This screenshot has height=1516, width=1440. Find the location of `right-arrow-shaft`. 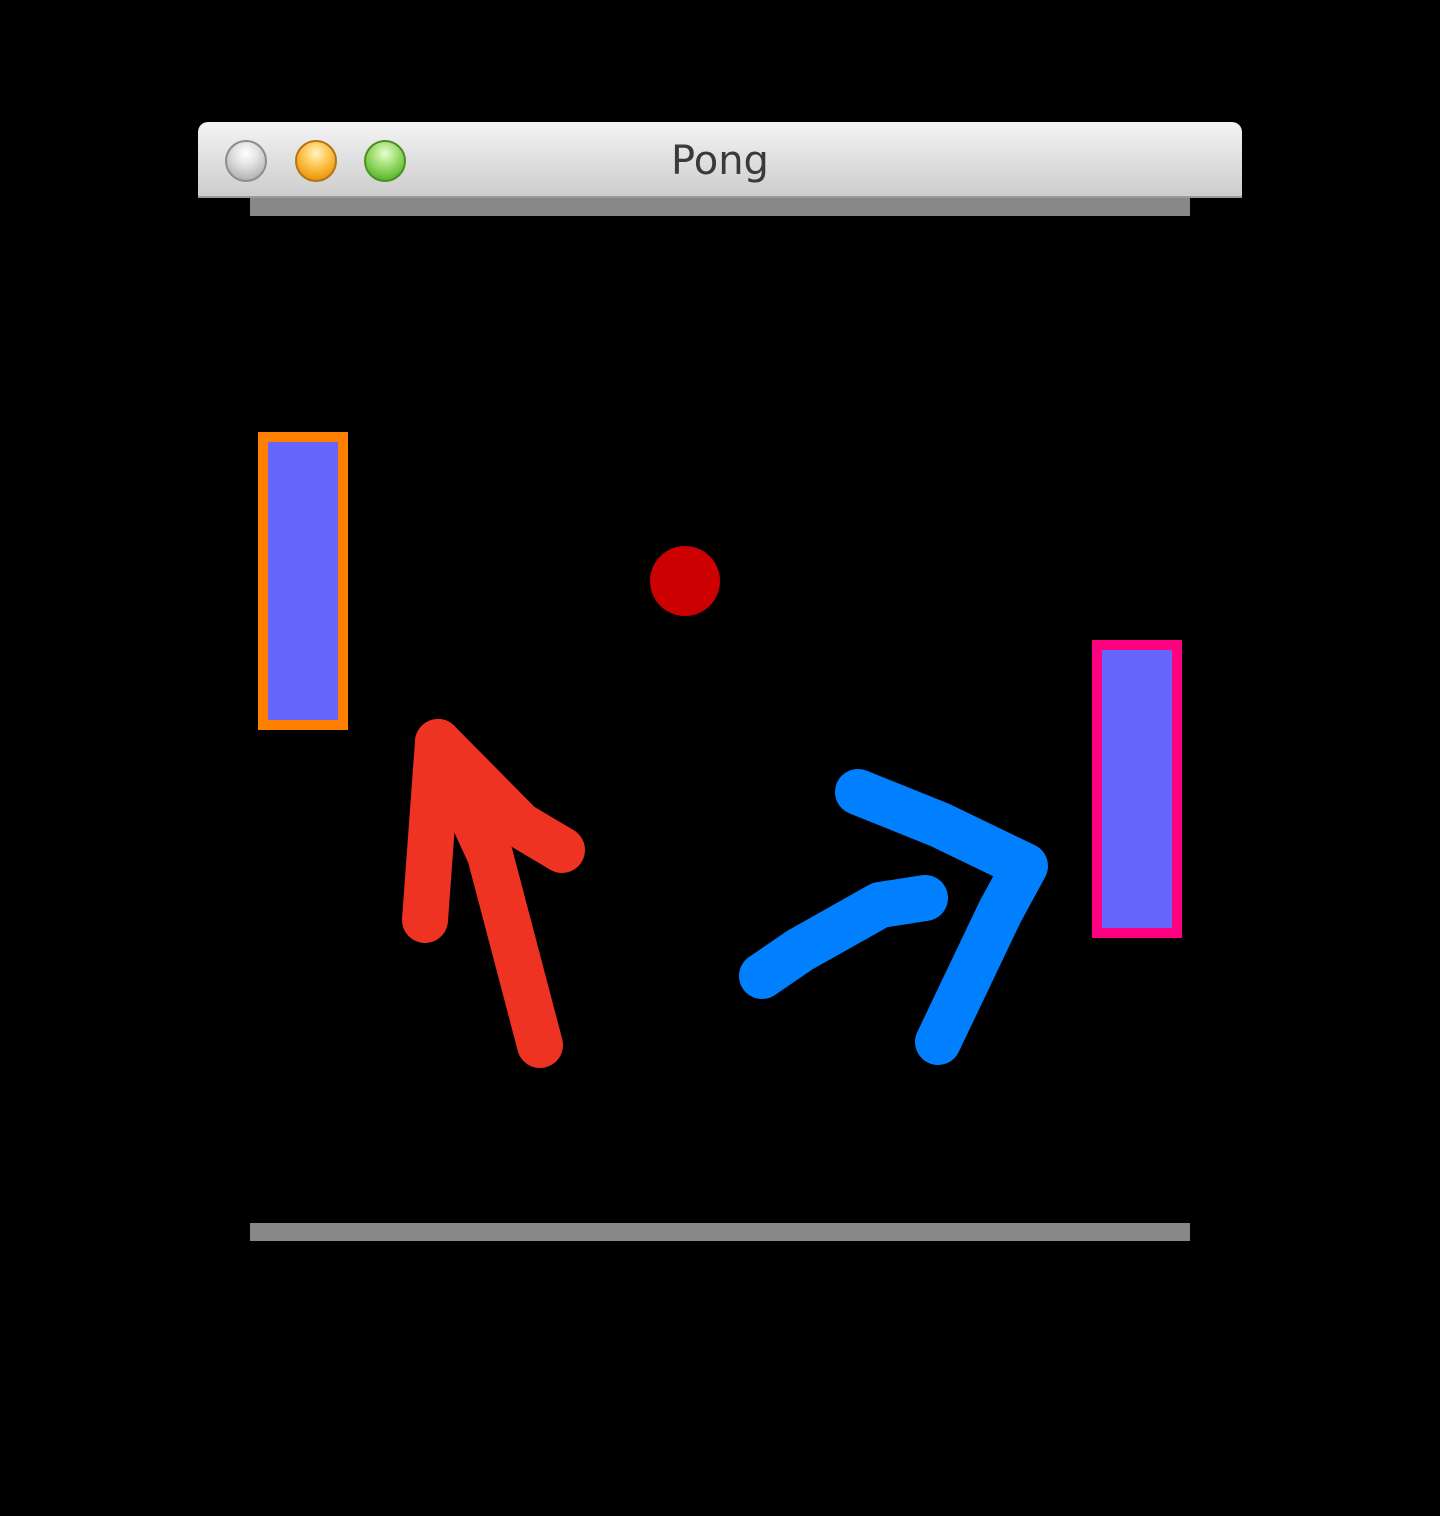

right-arrow-shaft is located at coordinates (843, 937).